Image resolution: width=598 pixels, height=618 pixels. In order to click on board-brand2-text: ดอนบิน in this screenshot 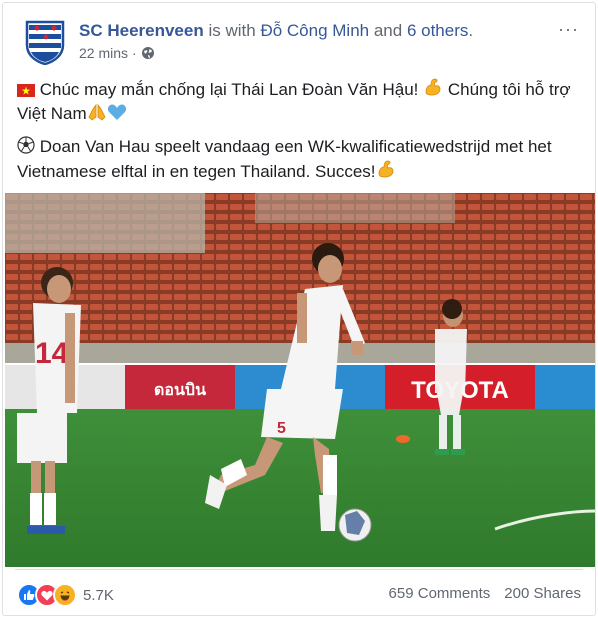, I will do `click(180, 390)`.